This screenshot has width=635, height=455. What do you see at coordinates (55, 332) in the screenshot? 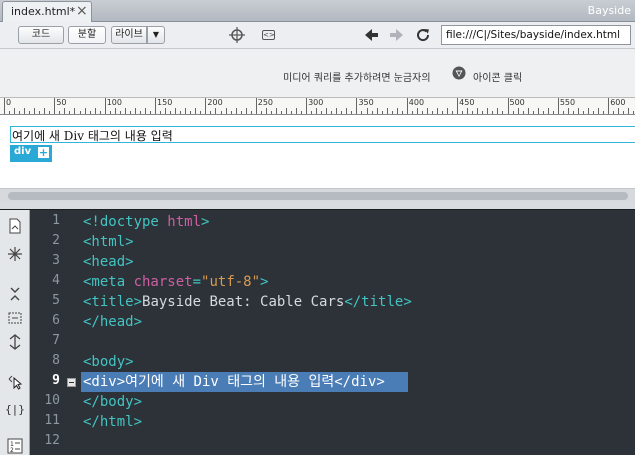
I see `line-number-gutter: 1 2 3 4 5 6 7 8 9 10 11 12` at bounding box center [55, 332].